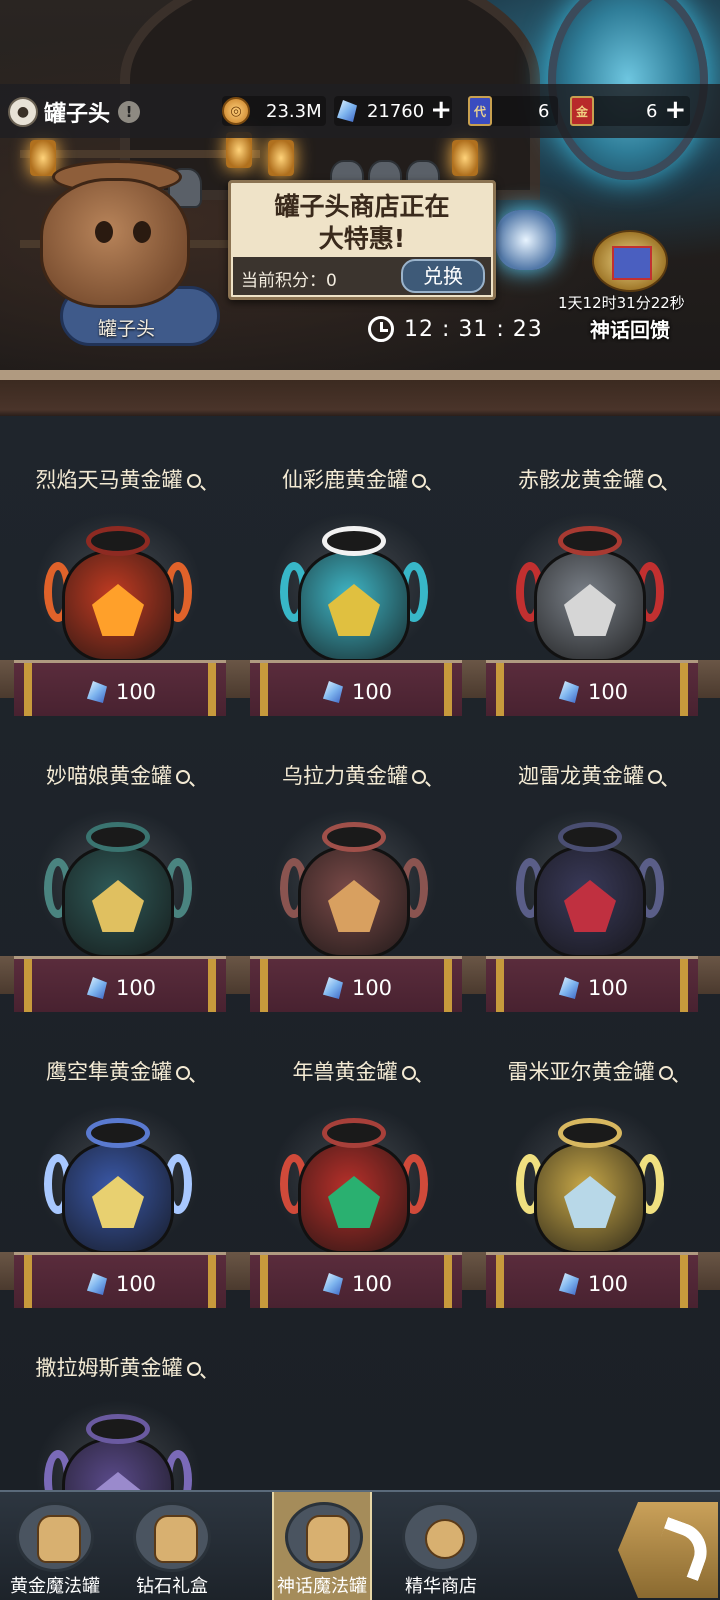 The image size is (720, 1600). Describe the element at coordinates (354, 1071) in the screenshot. I see `jar-name: 年兽黄金罐` at that location.